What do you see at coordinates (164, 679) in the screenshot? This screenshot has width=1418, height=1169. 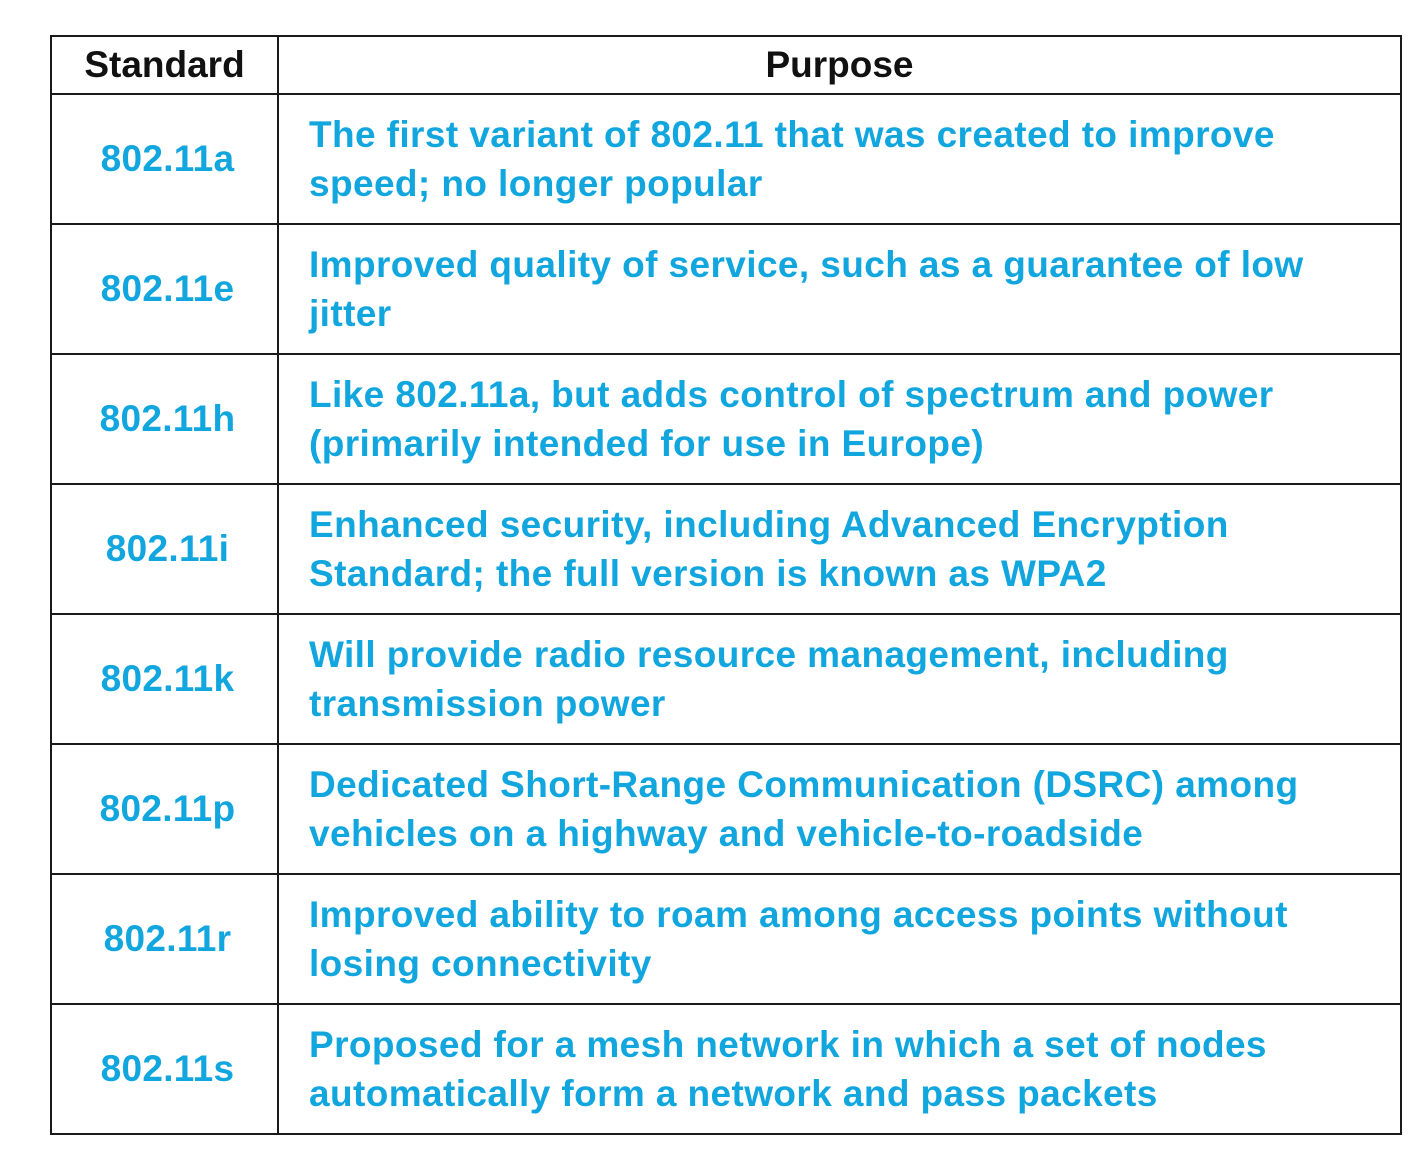 I see `standard-cell: 802.11k` at bounding box center [164, 679].